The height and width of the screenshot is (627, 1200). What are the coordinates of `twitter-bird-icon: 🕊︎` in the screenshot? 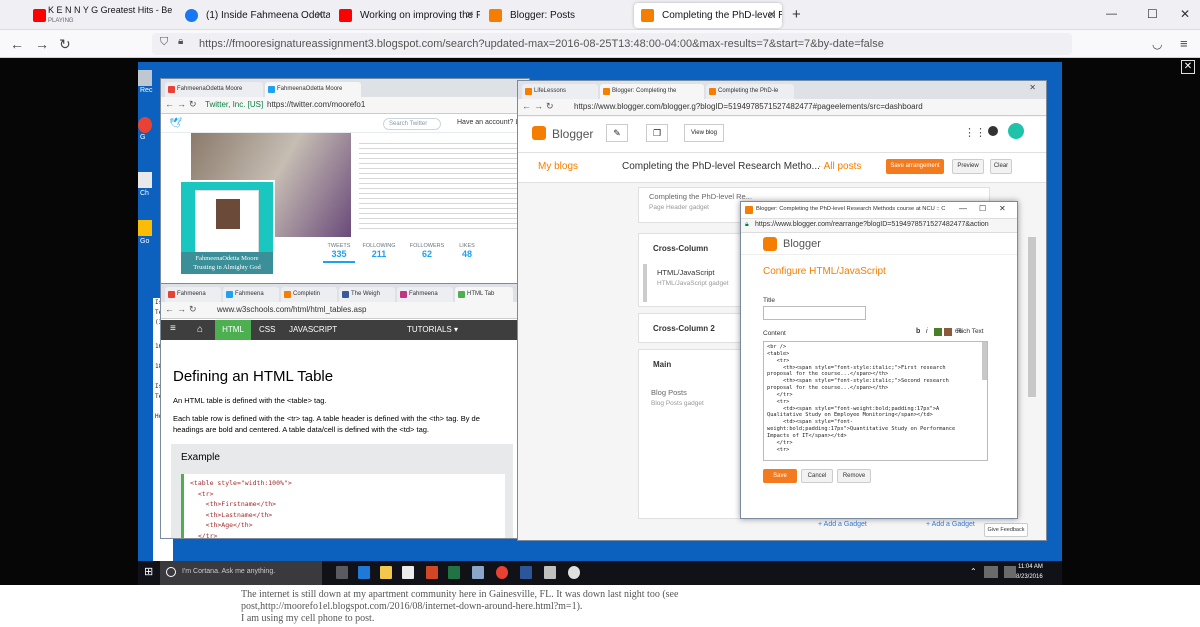 It's located at (175, 123).